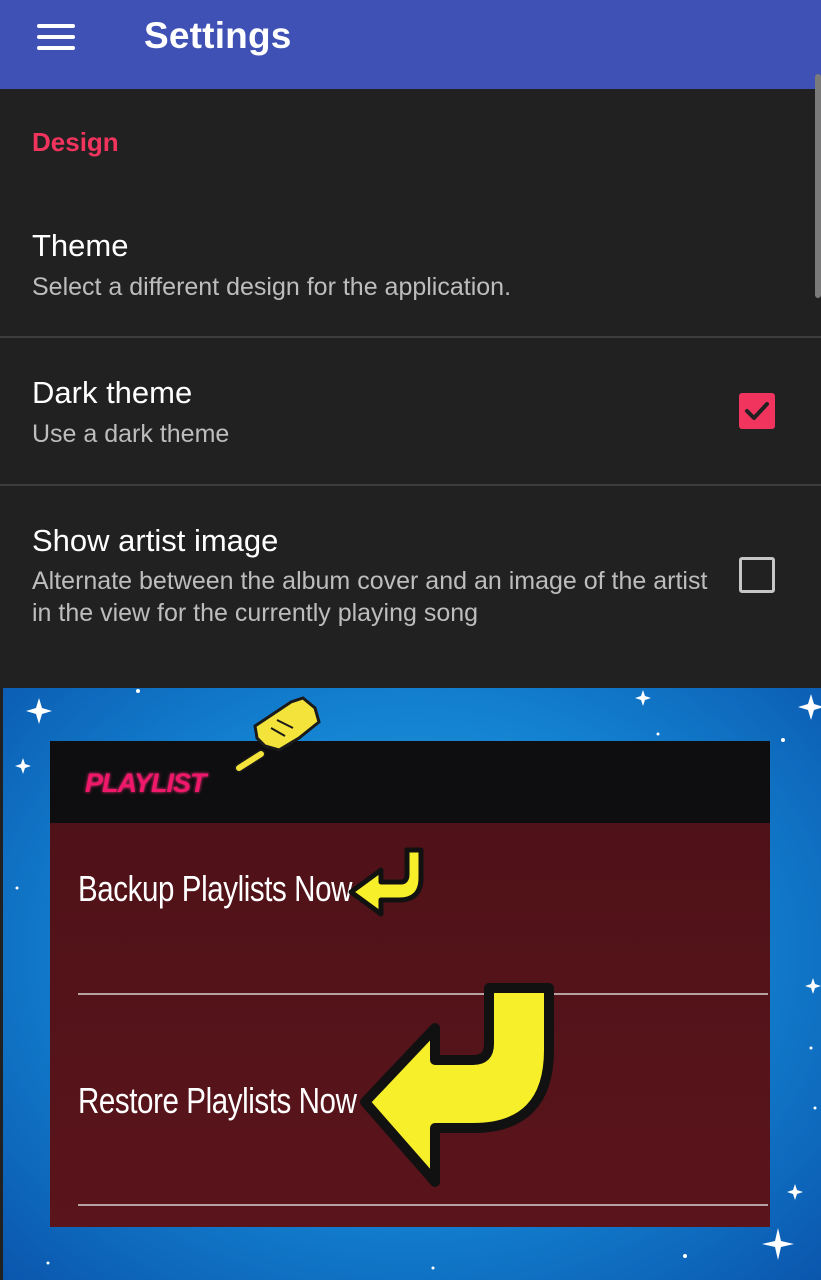 Image resolution: width=821 pixels, height=1280 pixels. Describe the element at coordinates (757, 575) in the screenshot. I see `show-artist-image-checkbox` at that location.